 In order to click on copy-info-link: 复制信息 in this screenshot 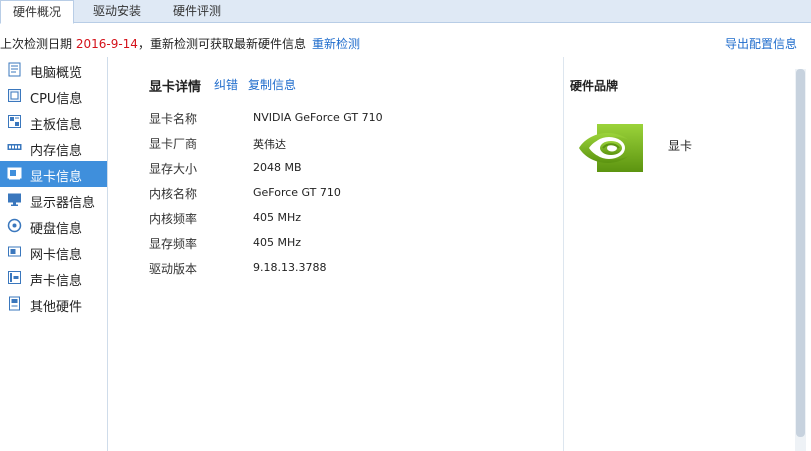, I will do `click(272, 84)`.